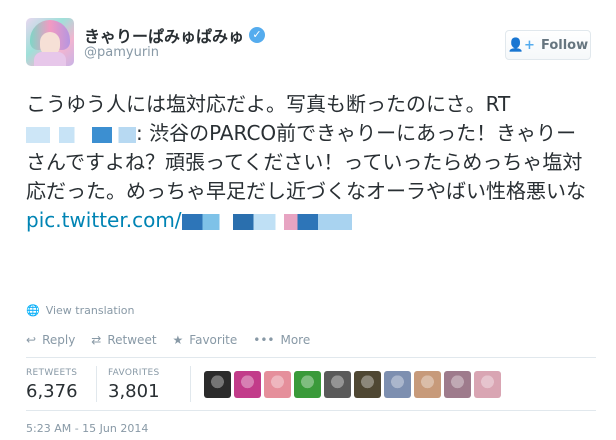 The image size is (616, 440). Describe the element at coordinates (33, 310) in the screenshot. I see `globe-icon: 🌐` at that location.